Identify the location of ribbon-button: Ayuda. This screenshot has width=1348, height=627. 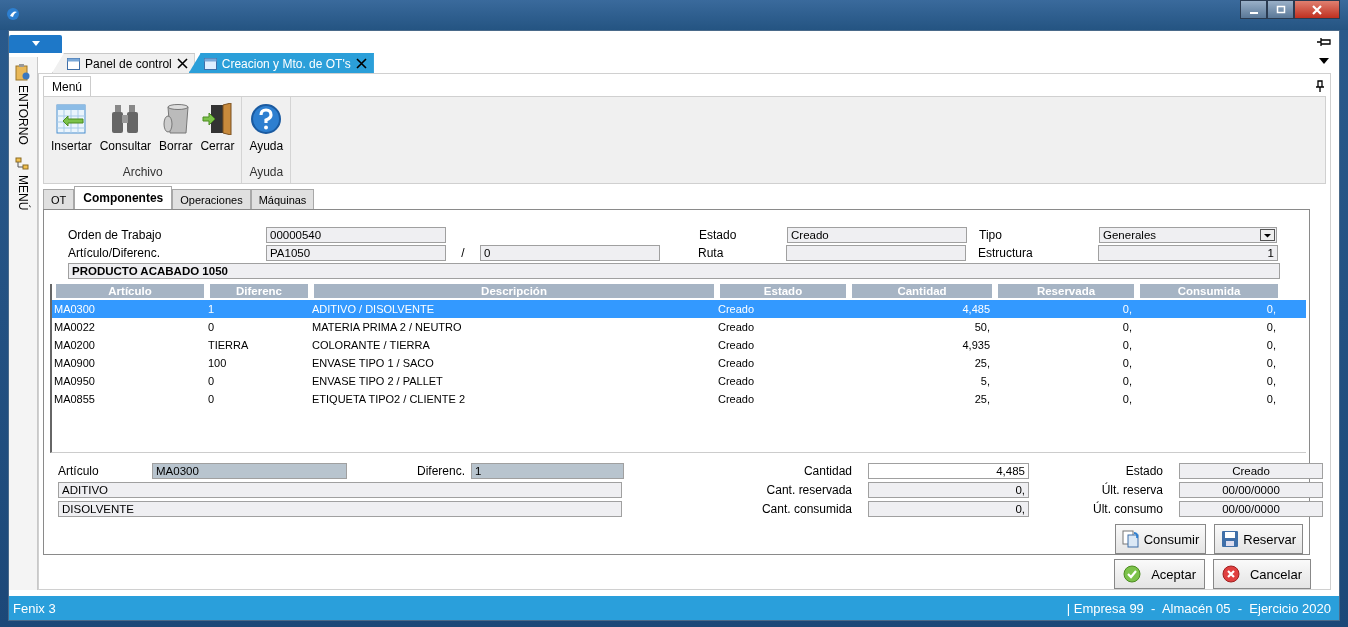
(266, 133).